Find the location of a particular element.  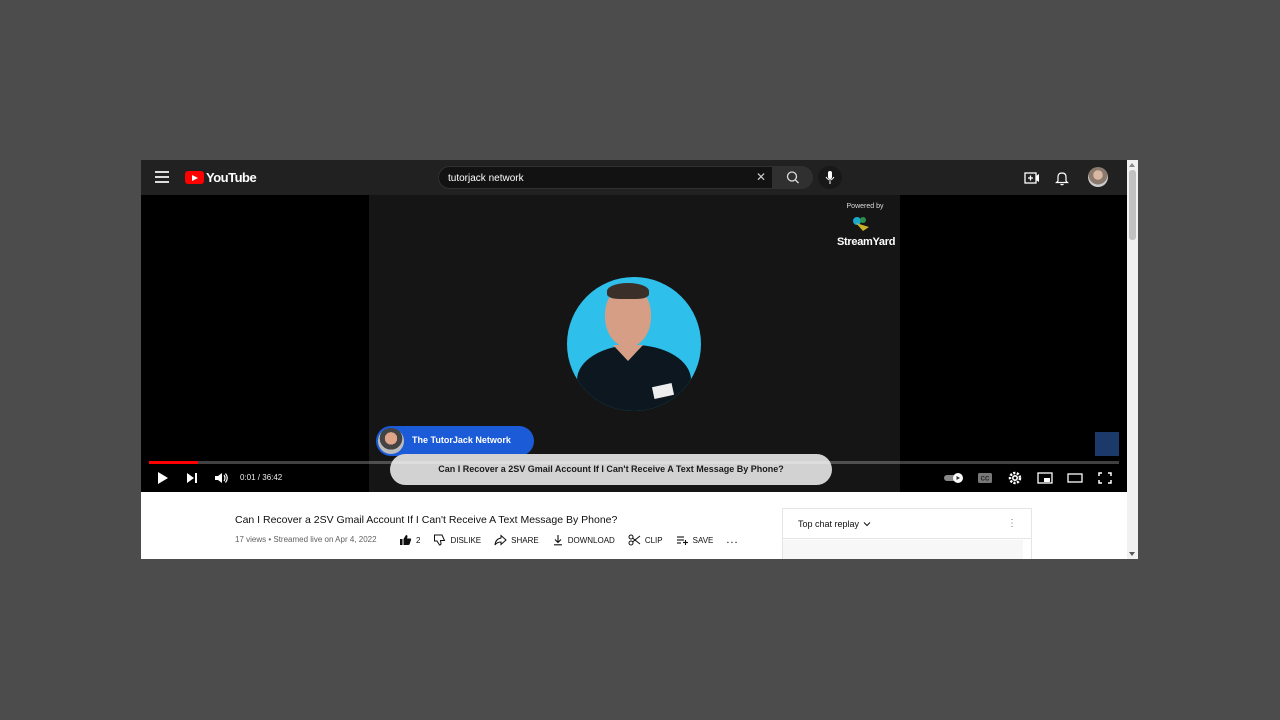

share-icon is located at coordinates (500, 540).